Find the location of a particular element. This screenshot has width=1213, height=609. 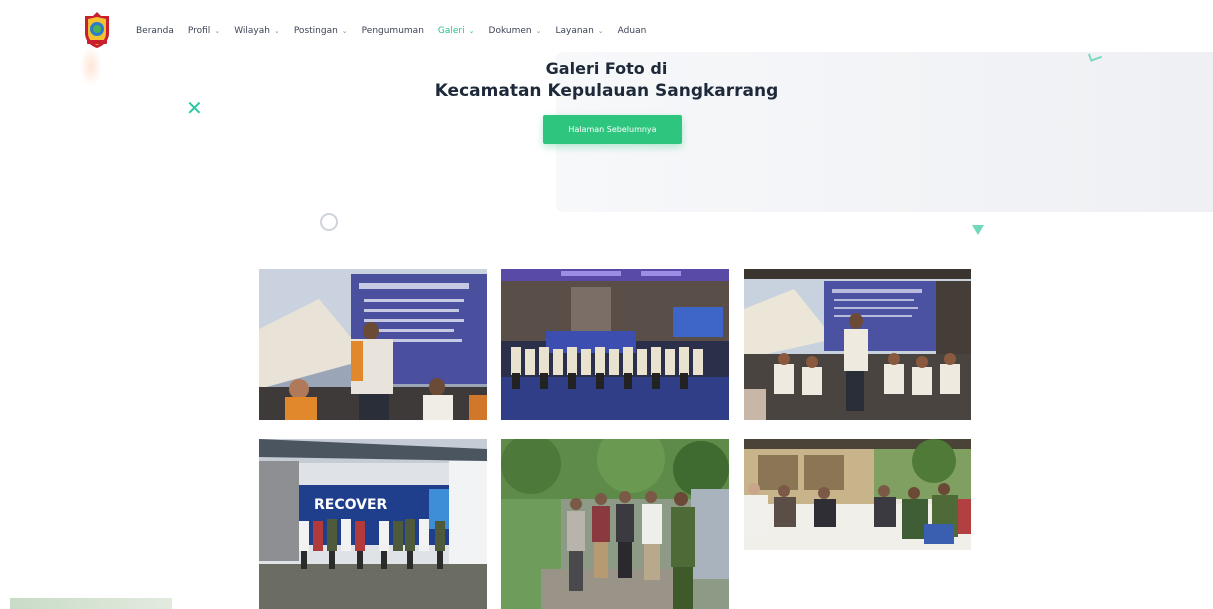

page-title-line1: Galeri Foto di is located at coordinates (606, 68).